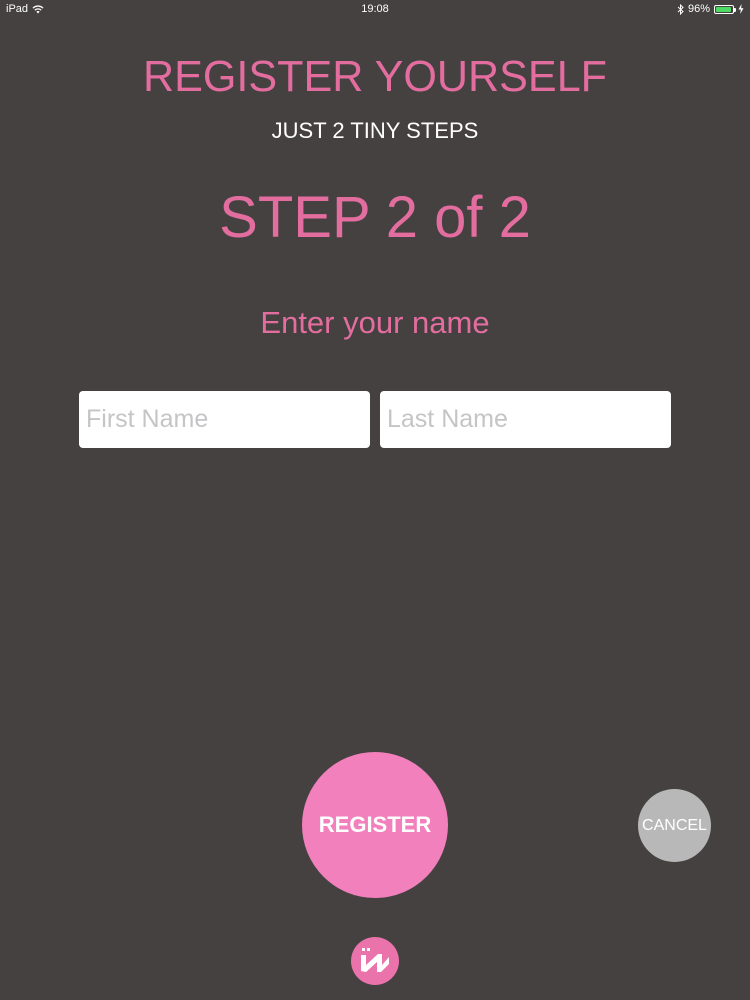 This screenshot has height=1000, width=750. What do you see at coordinates (698, 9) in the screenshot?
I see `battery-percent: 96%` at bounding box center [698, 9].